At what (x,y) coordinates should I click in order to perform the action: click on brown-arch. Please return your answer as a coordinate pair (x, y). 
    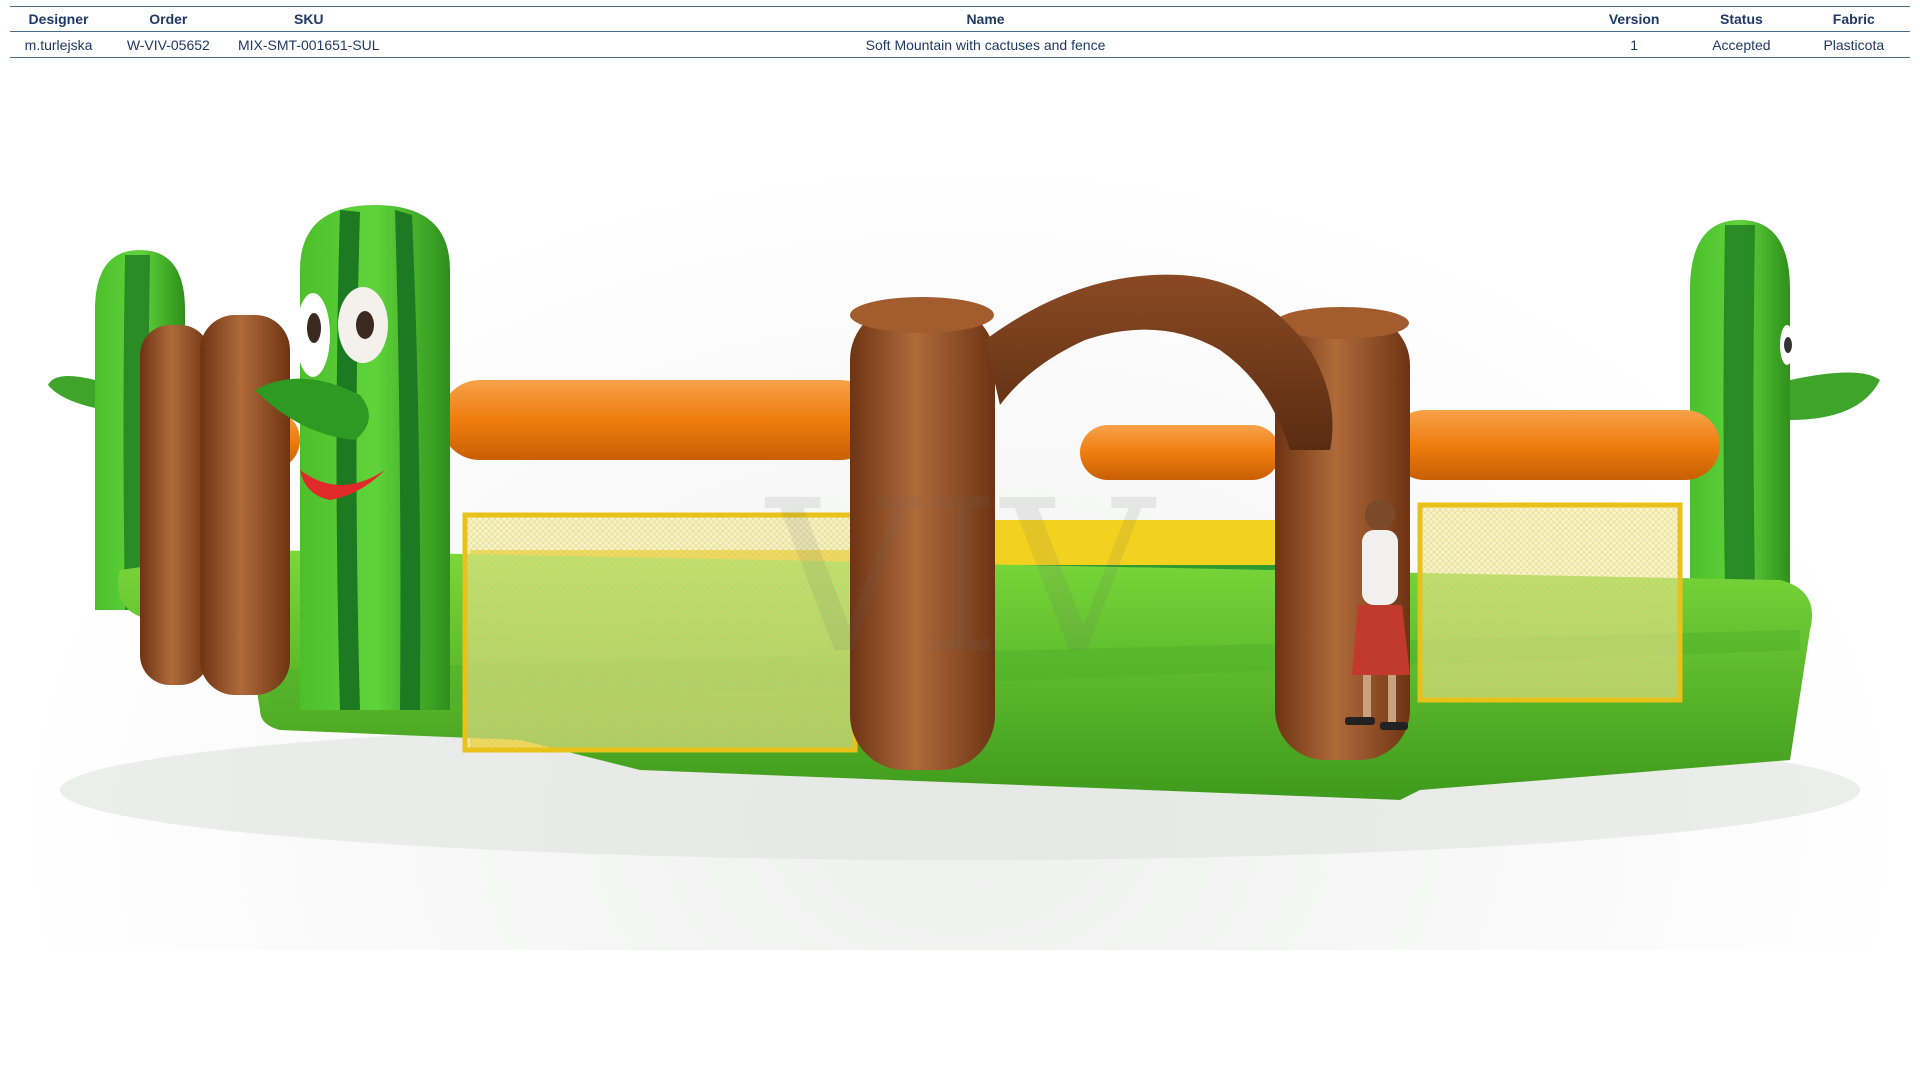
    Looking at the image, I should click on (1159, 362).